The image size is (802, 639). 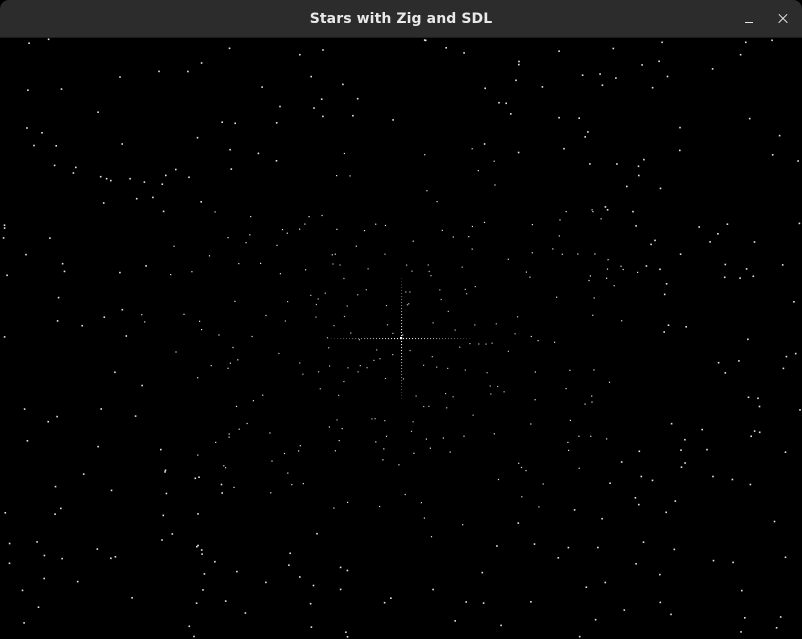 I want to click on minimize-button, so click(x=749, y=19).